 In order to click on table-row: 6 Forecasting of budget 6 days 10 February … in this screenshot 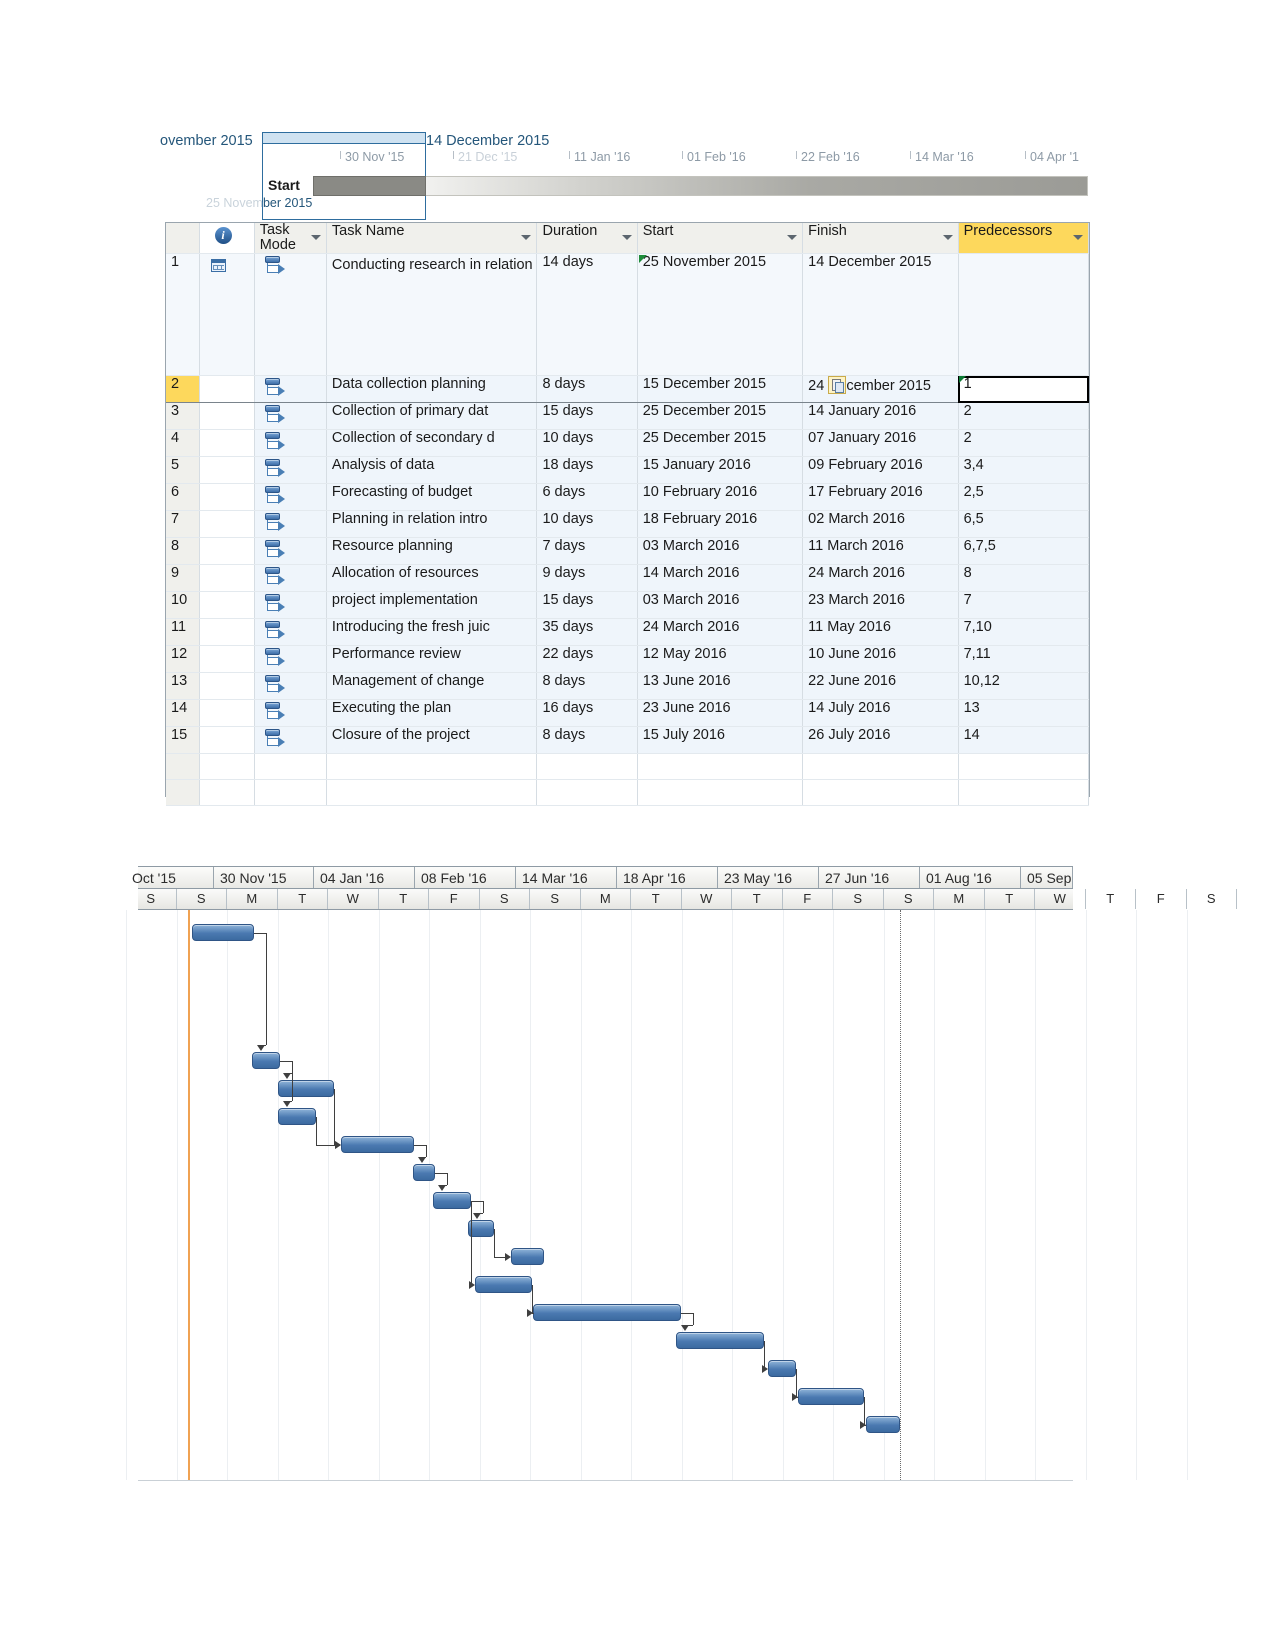, I will do `click(628, 497)`.